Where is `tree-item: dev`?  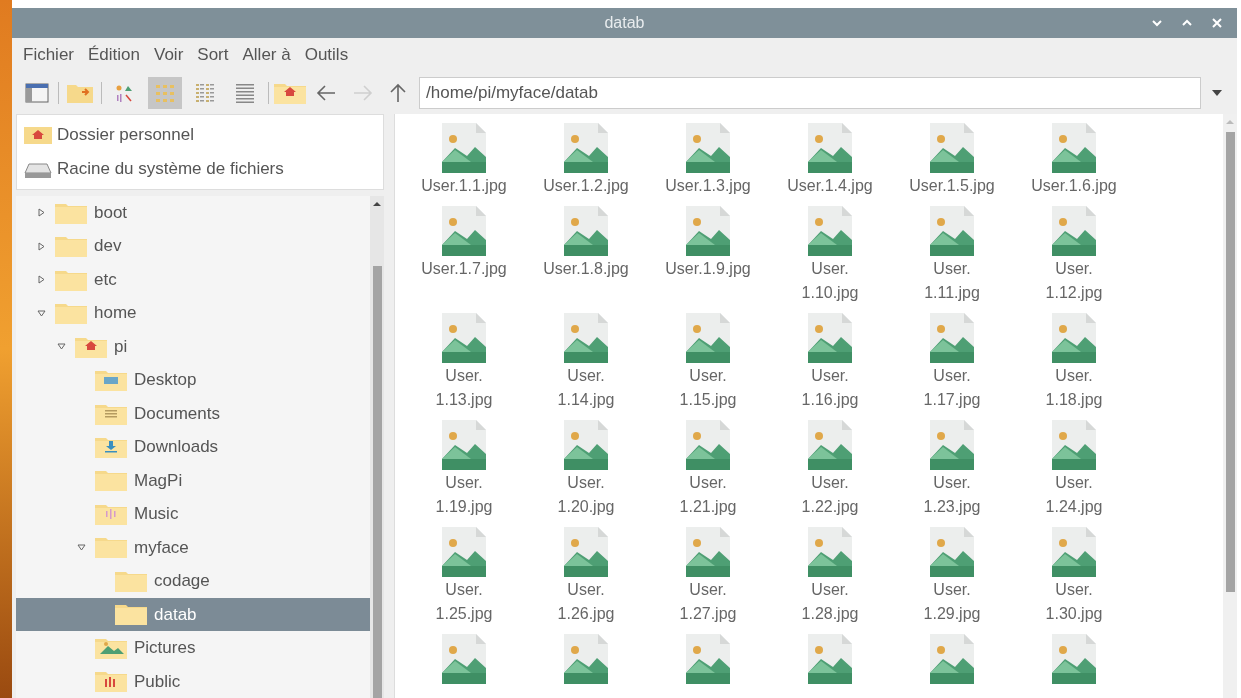
tree-item: dev is located at coordinates (193, 246).